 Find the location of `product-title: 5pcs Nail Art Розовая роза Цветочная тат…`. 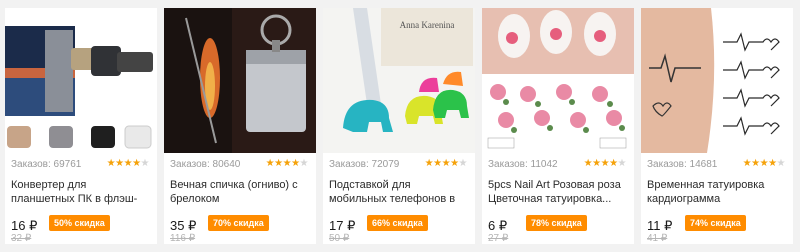

product-title: 5pcs Nail Art Розовая роза Цветочная тат… is located at coordinates (558, 192).